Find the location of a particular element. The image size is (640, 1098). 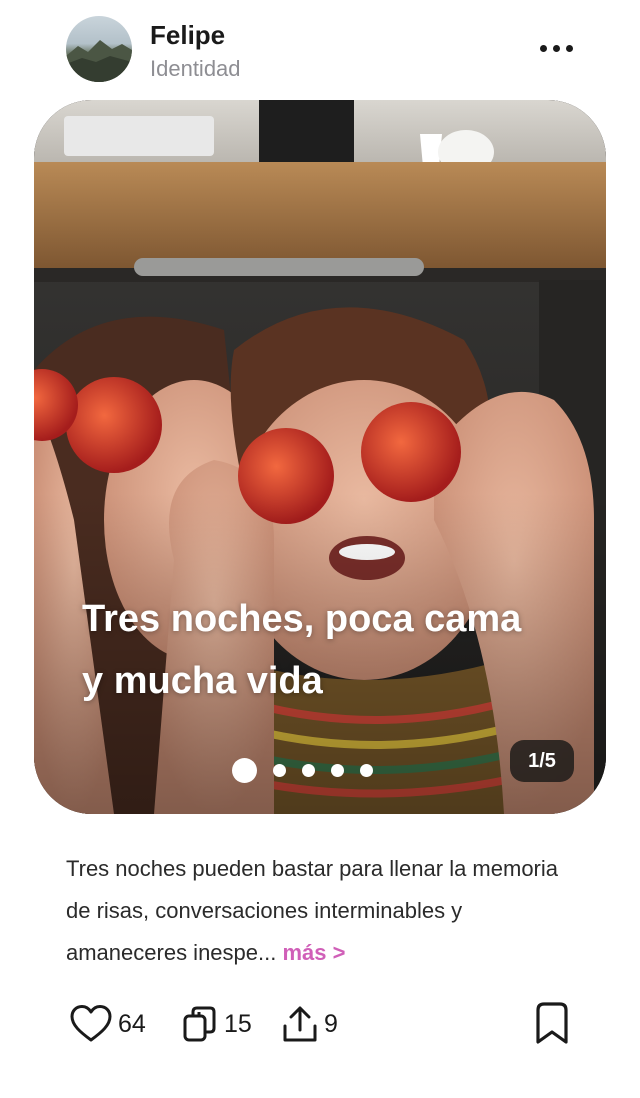

share-count: 9 is located at coordinates (331, 1023).